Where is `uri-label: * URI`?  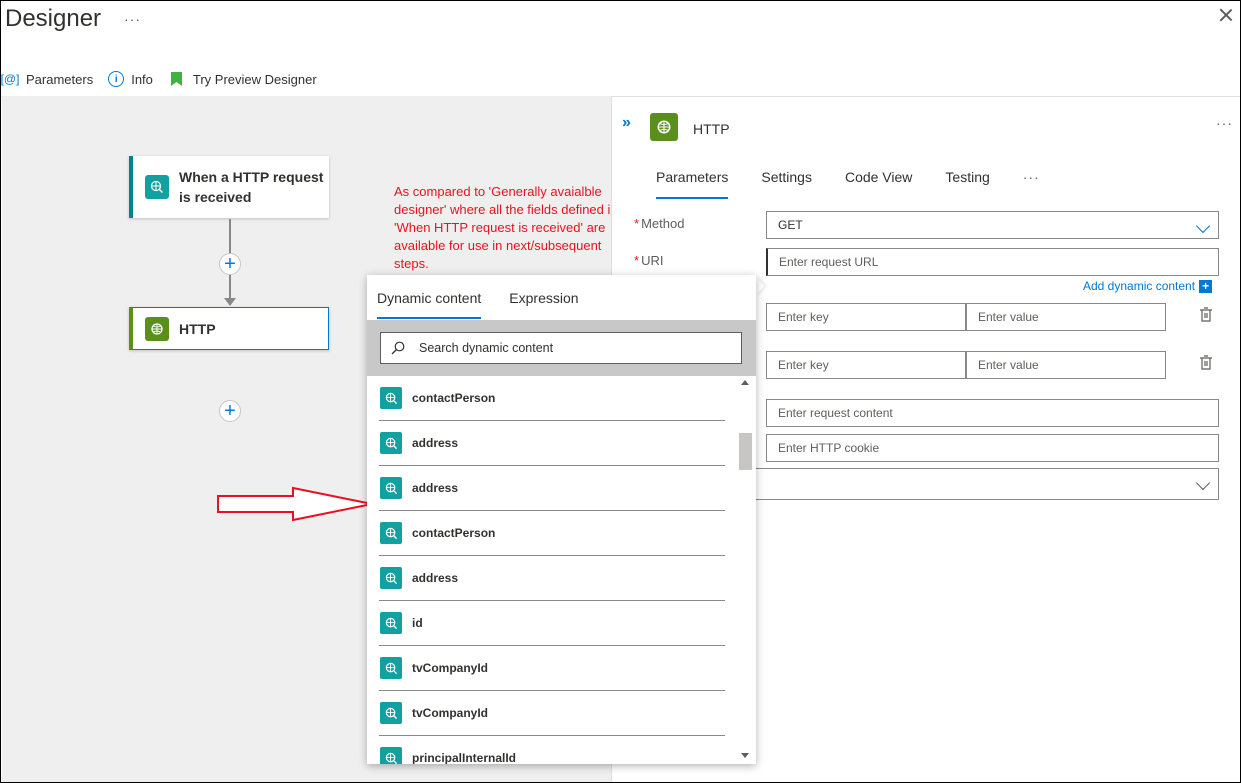 uri-label: * URI is located at coordinates (649, 260).